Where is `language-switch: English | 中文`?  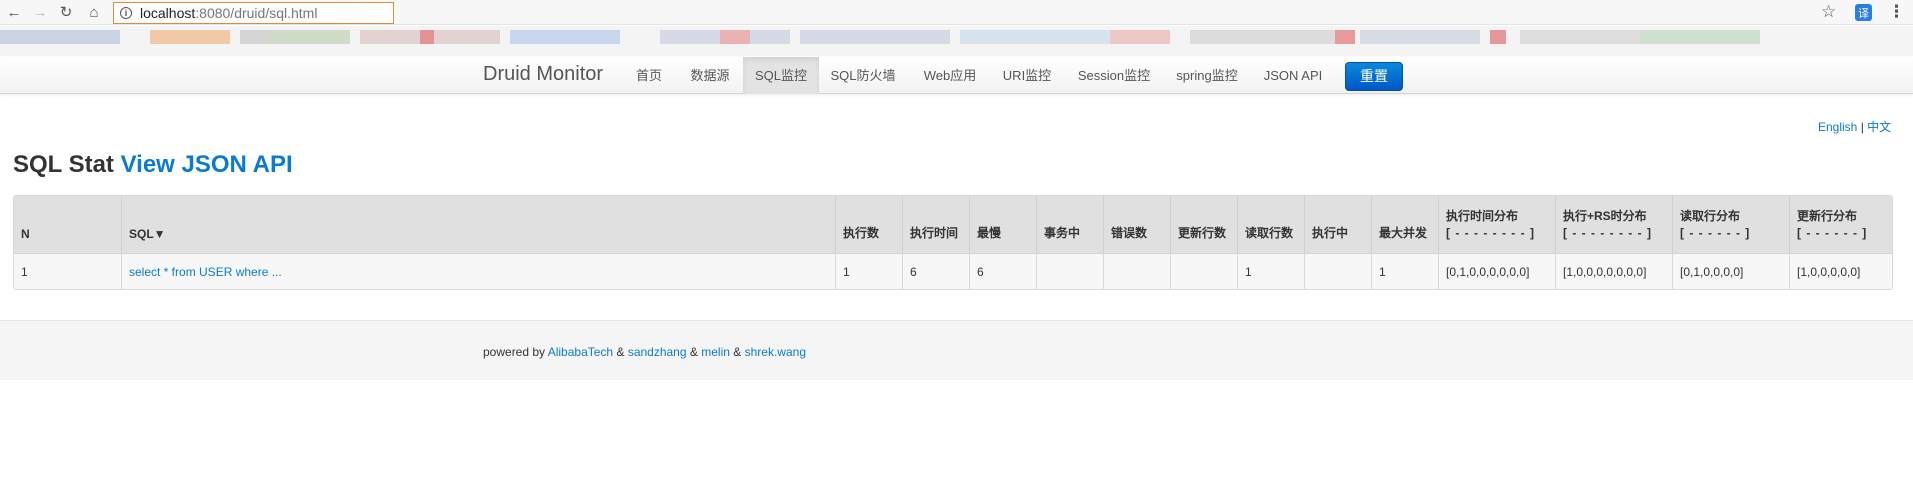
language-switch: English | 中文 is located at coordinates (1854, 126).